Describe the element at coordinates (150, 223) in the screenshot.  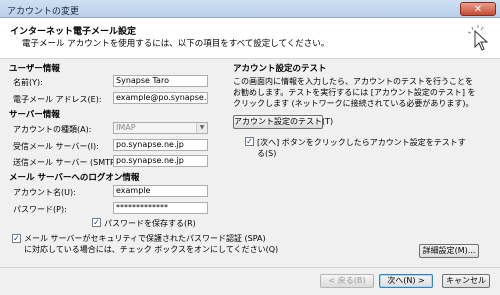
I see `remember-password-label: パスワードを保存する(R)` at that location.